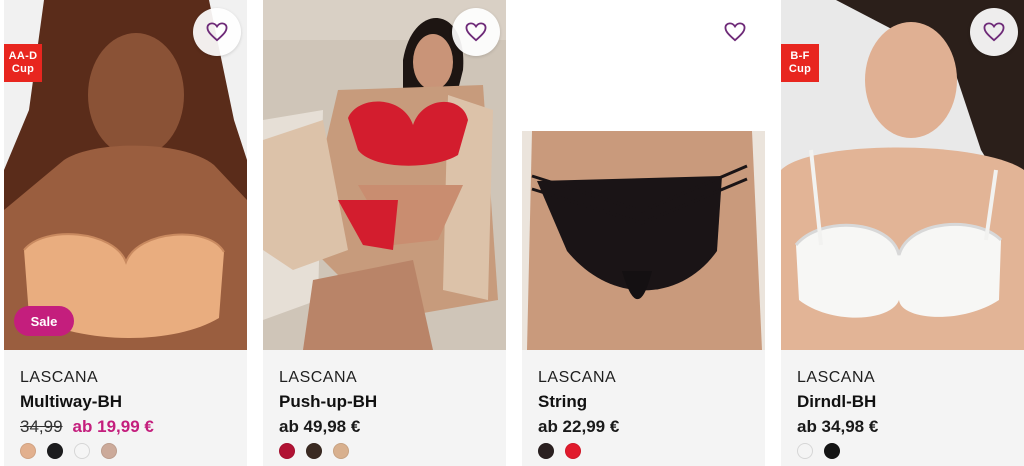 The image size is (1024, 466). What do you see at coordinates (23, 63) in the screenshot?
I see `cup-size-badge: AA-D Cup` at bounding box center [23, 63].